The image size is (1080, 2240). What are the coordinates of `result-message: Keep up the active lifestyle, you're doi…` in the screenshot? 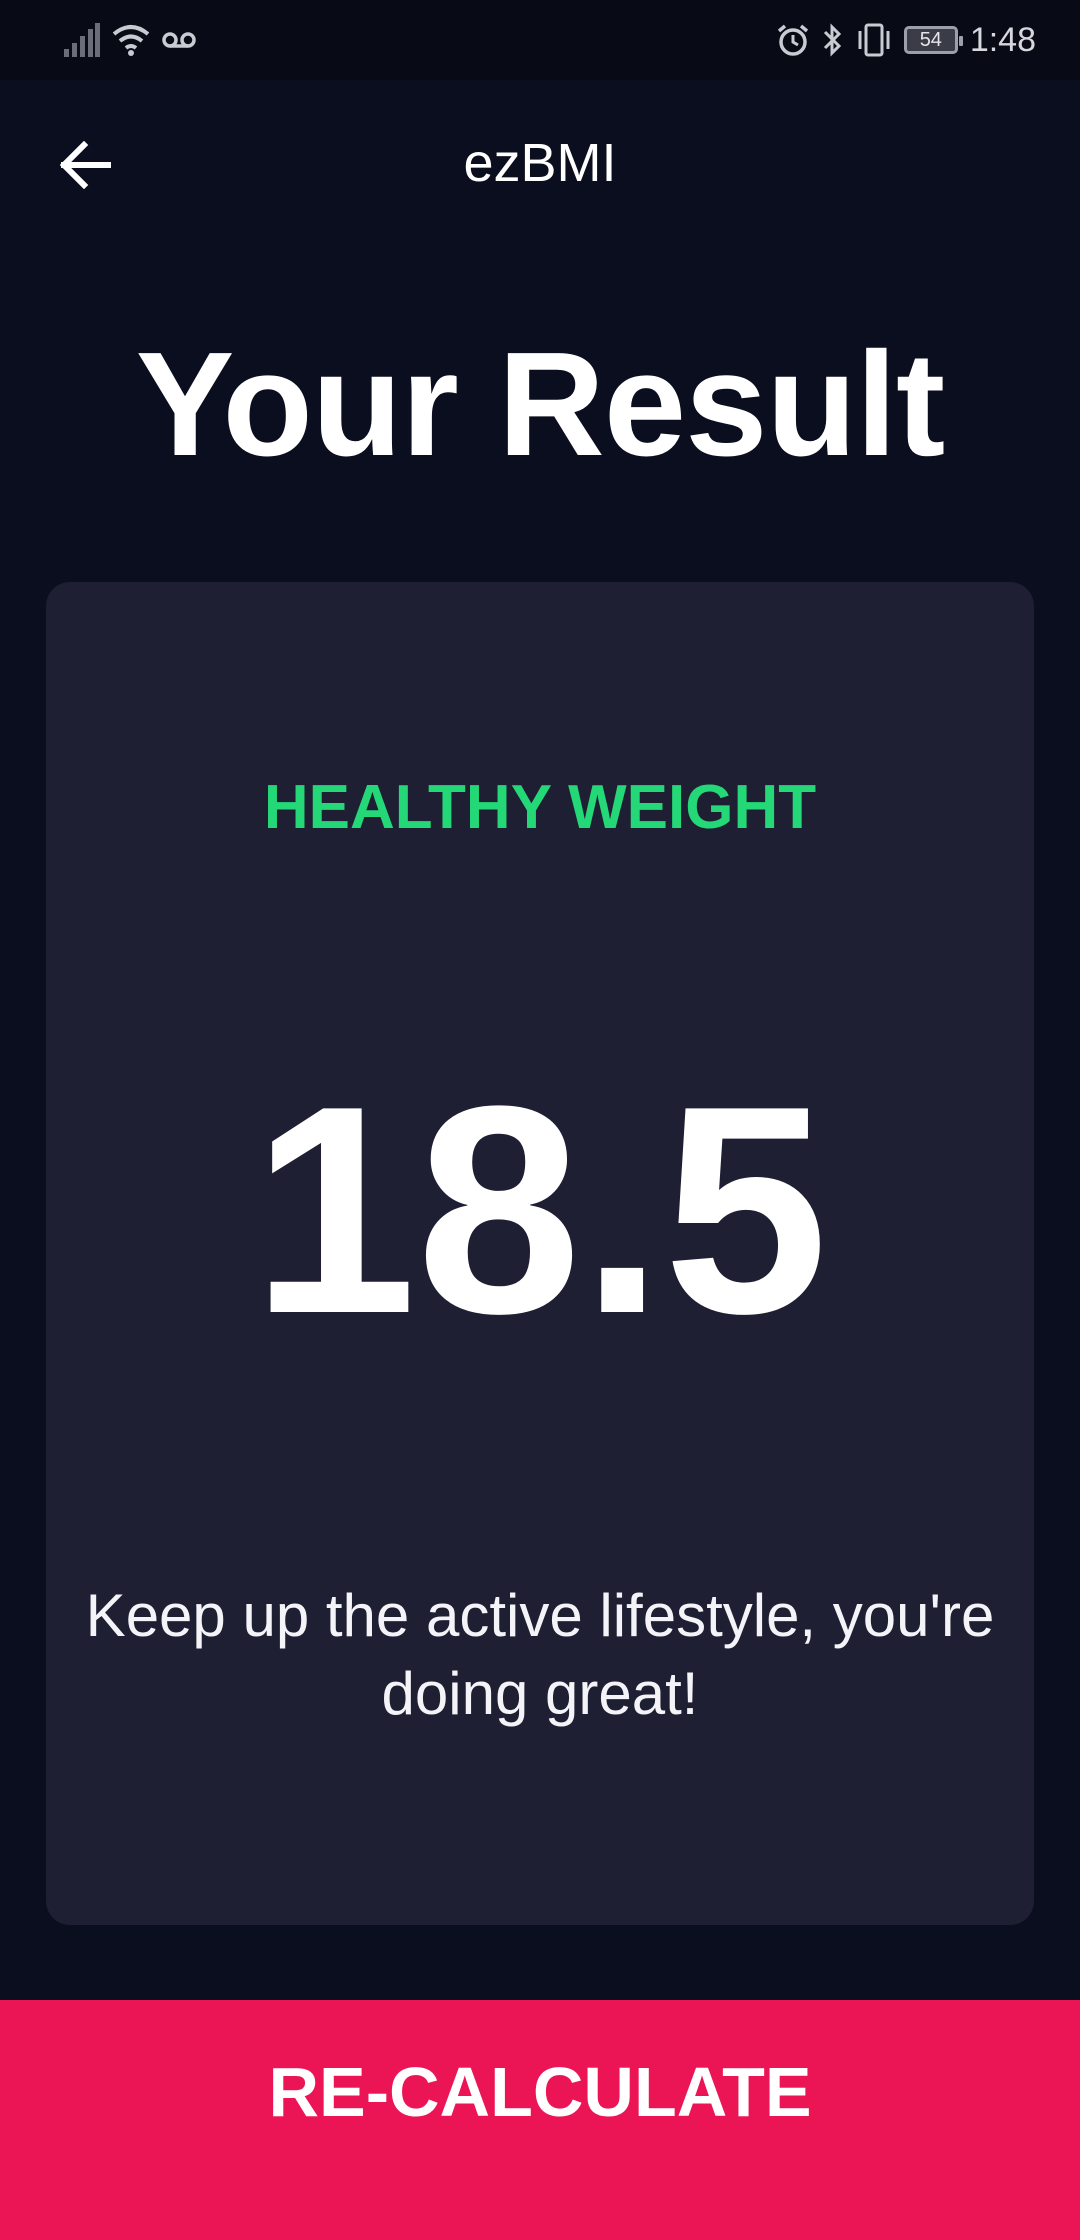 It's located at (540, 1654).